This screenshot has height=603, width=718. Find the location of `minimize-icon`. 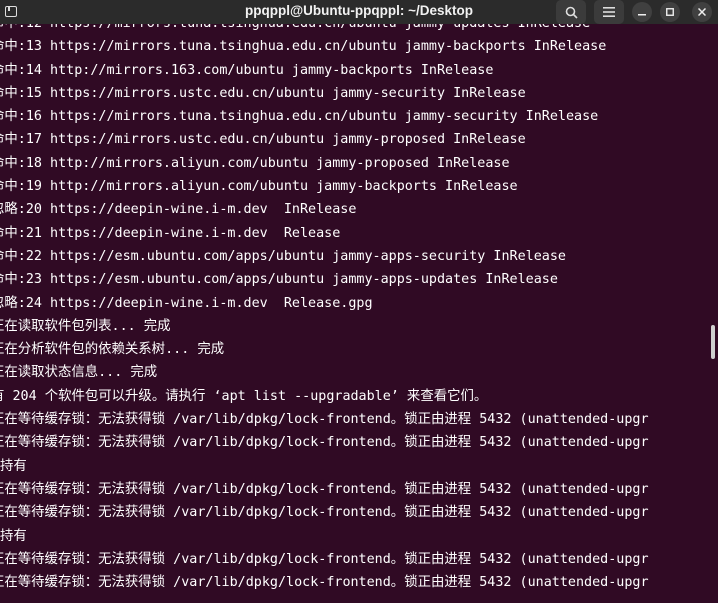

minimize-icon is located at coordinates (642, 15).